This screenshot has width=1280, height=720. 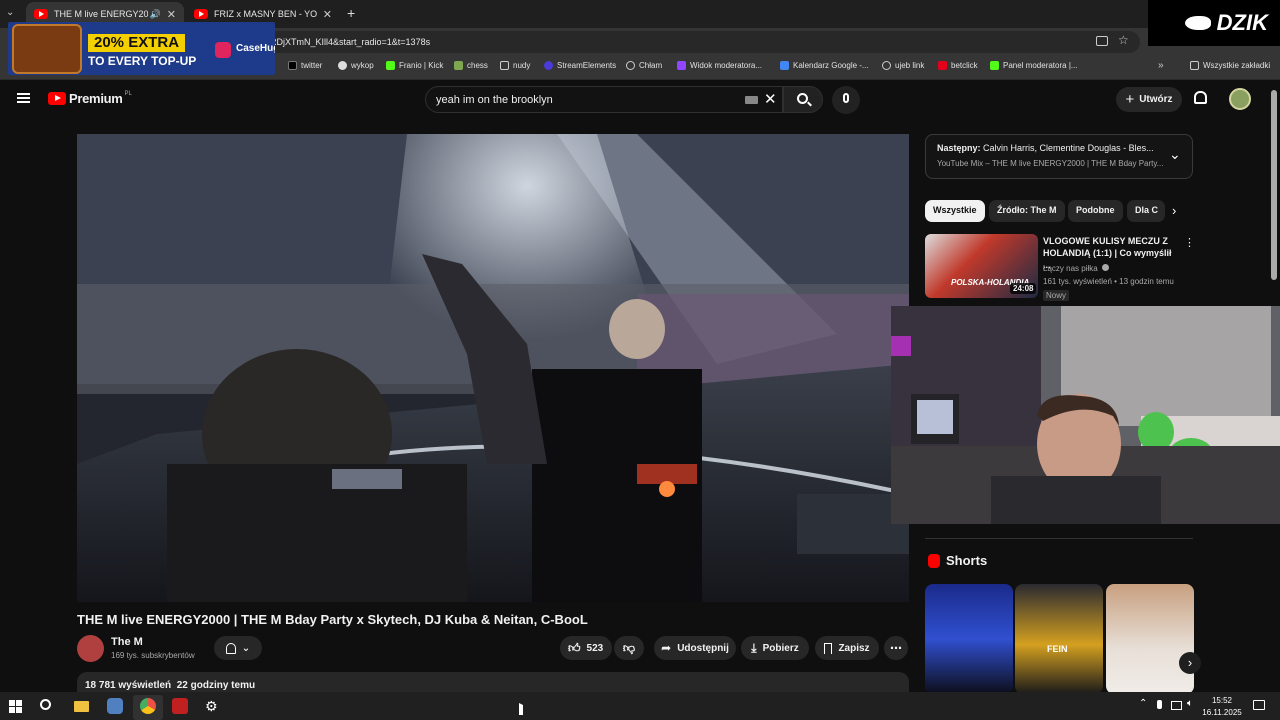 I want to click on short-thumbnail: FEIN, so click(x=1059, y=639).